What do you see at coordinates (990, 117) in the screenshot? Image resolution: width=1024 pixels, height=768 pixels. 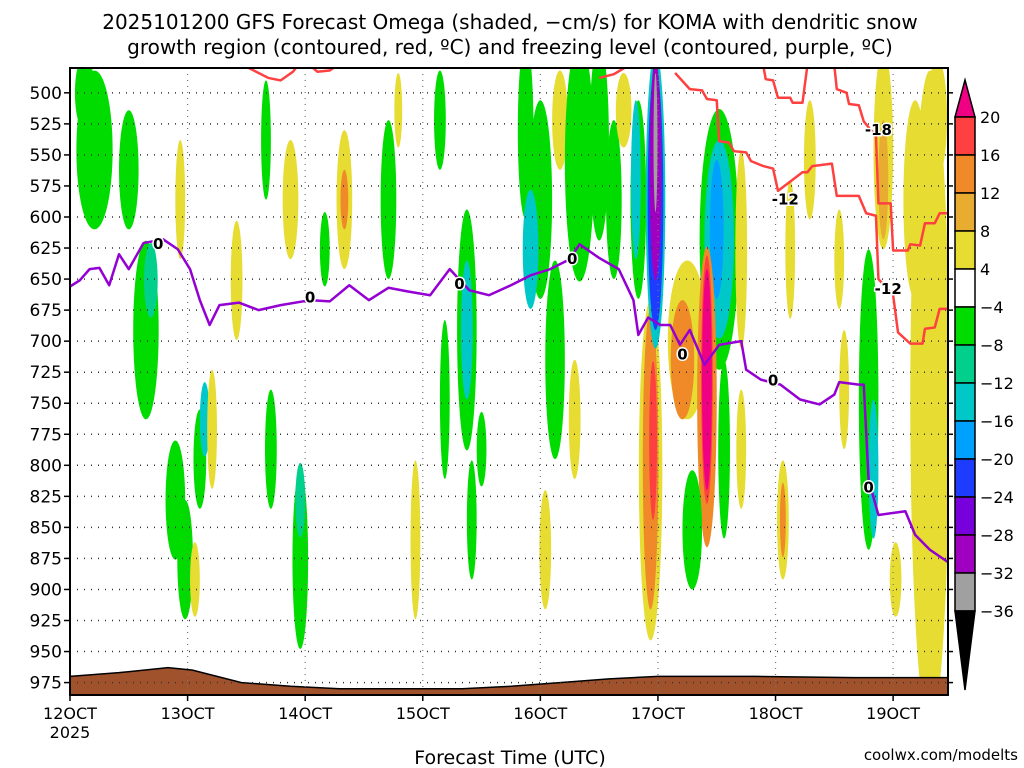 I see `colorbar-label: 20` at bounding box center [990, 117].